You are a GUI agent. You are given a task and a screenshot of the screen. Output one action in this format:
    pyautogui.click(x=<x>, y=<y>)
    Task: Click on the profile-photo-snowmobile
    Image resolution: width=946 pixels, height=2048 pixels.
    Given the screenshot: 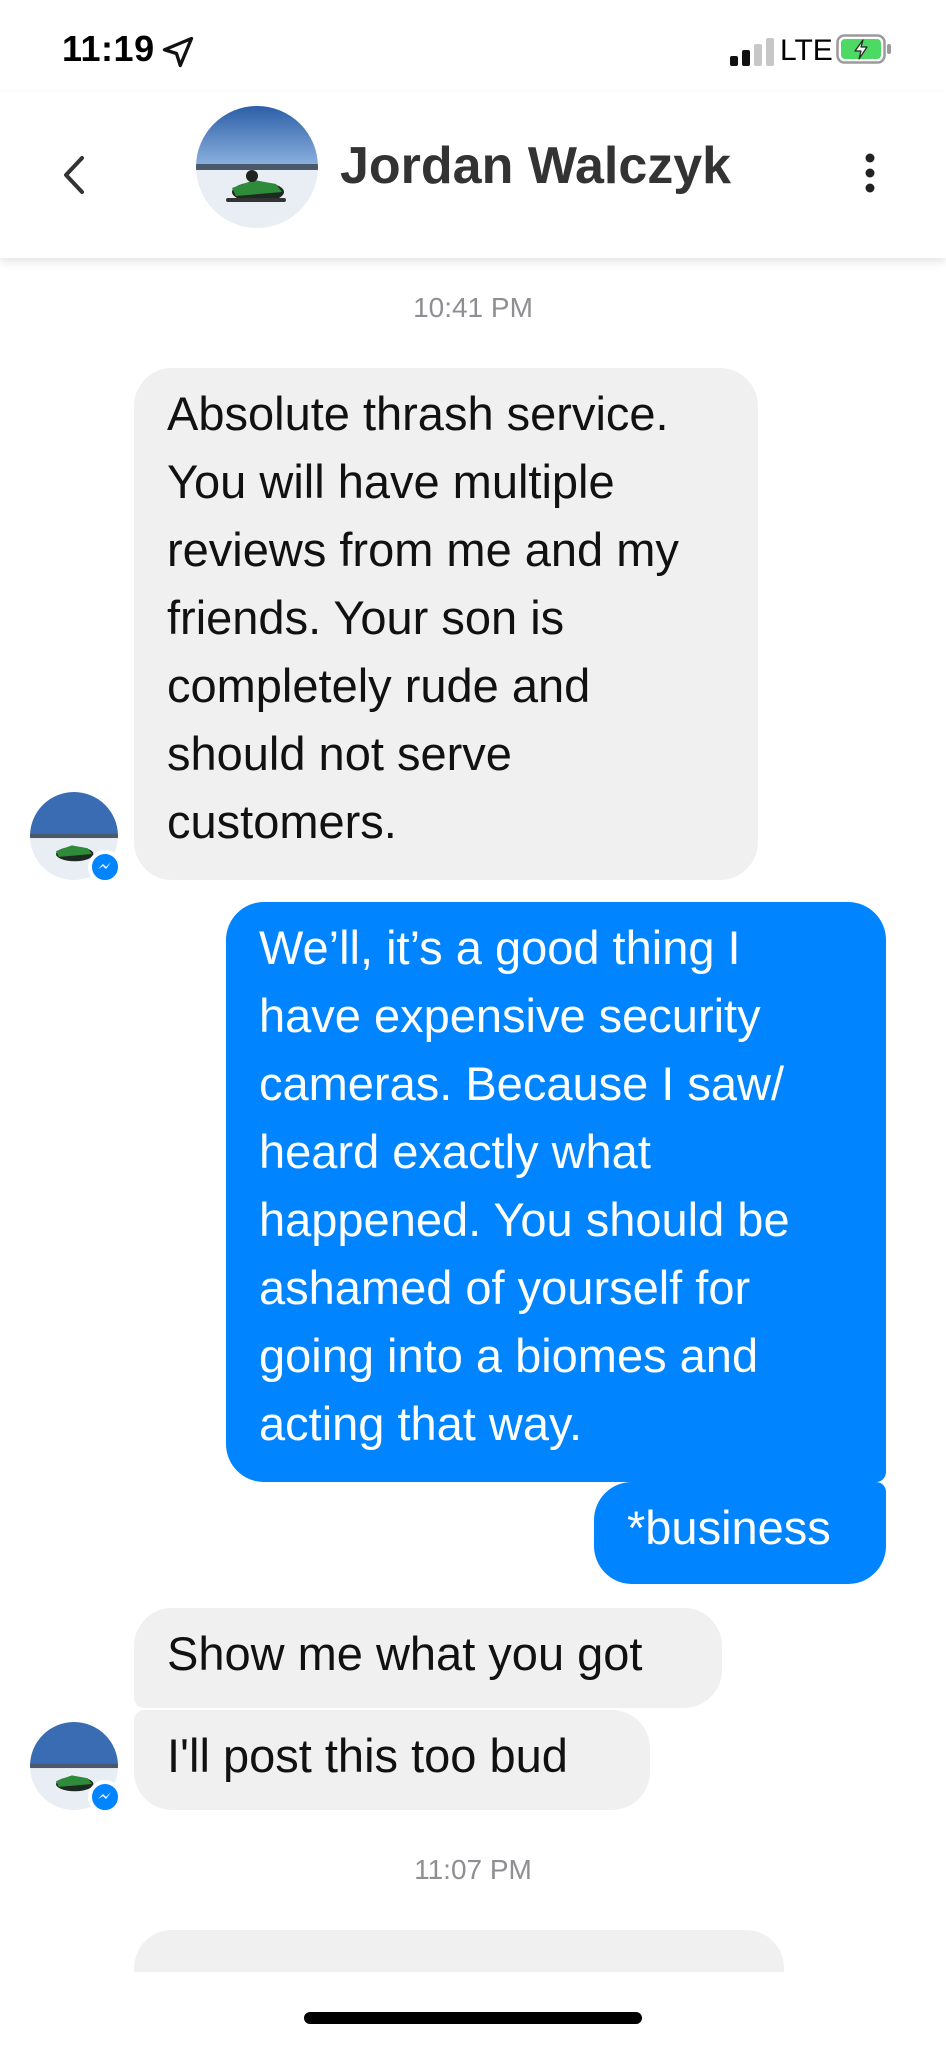 What is the action you would take?
    pyautogui.click(x=257, y=167)
    